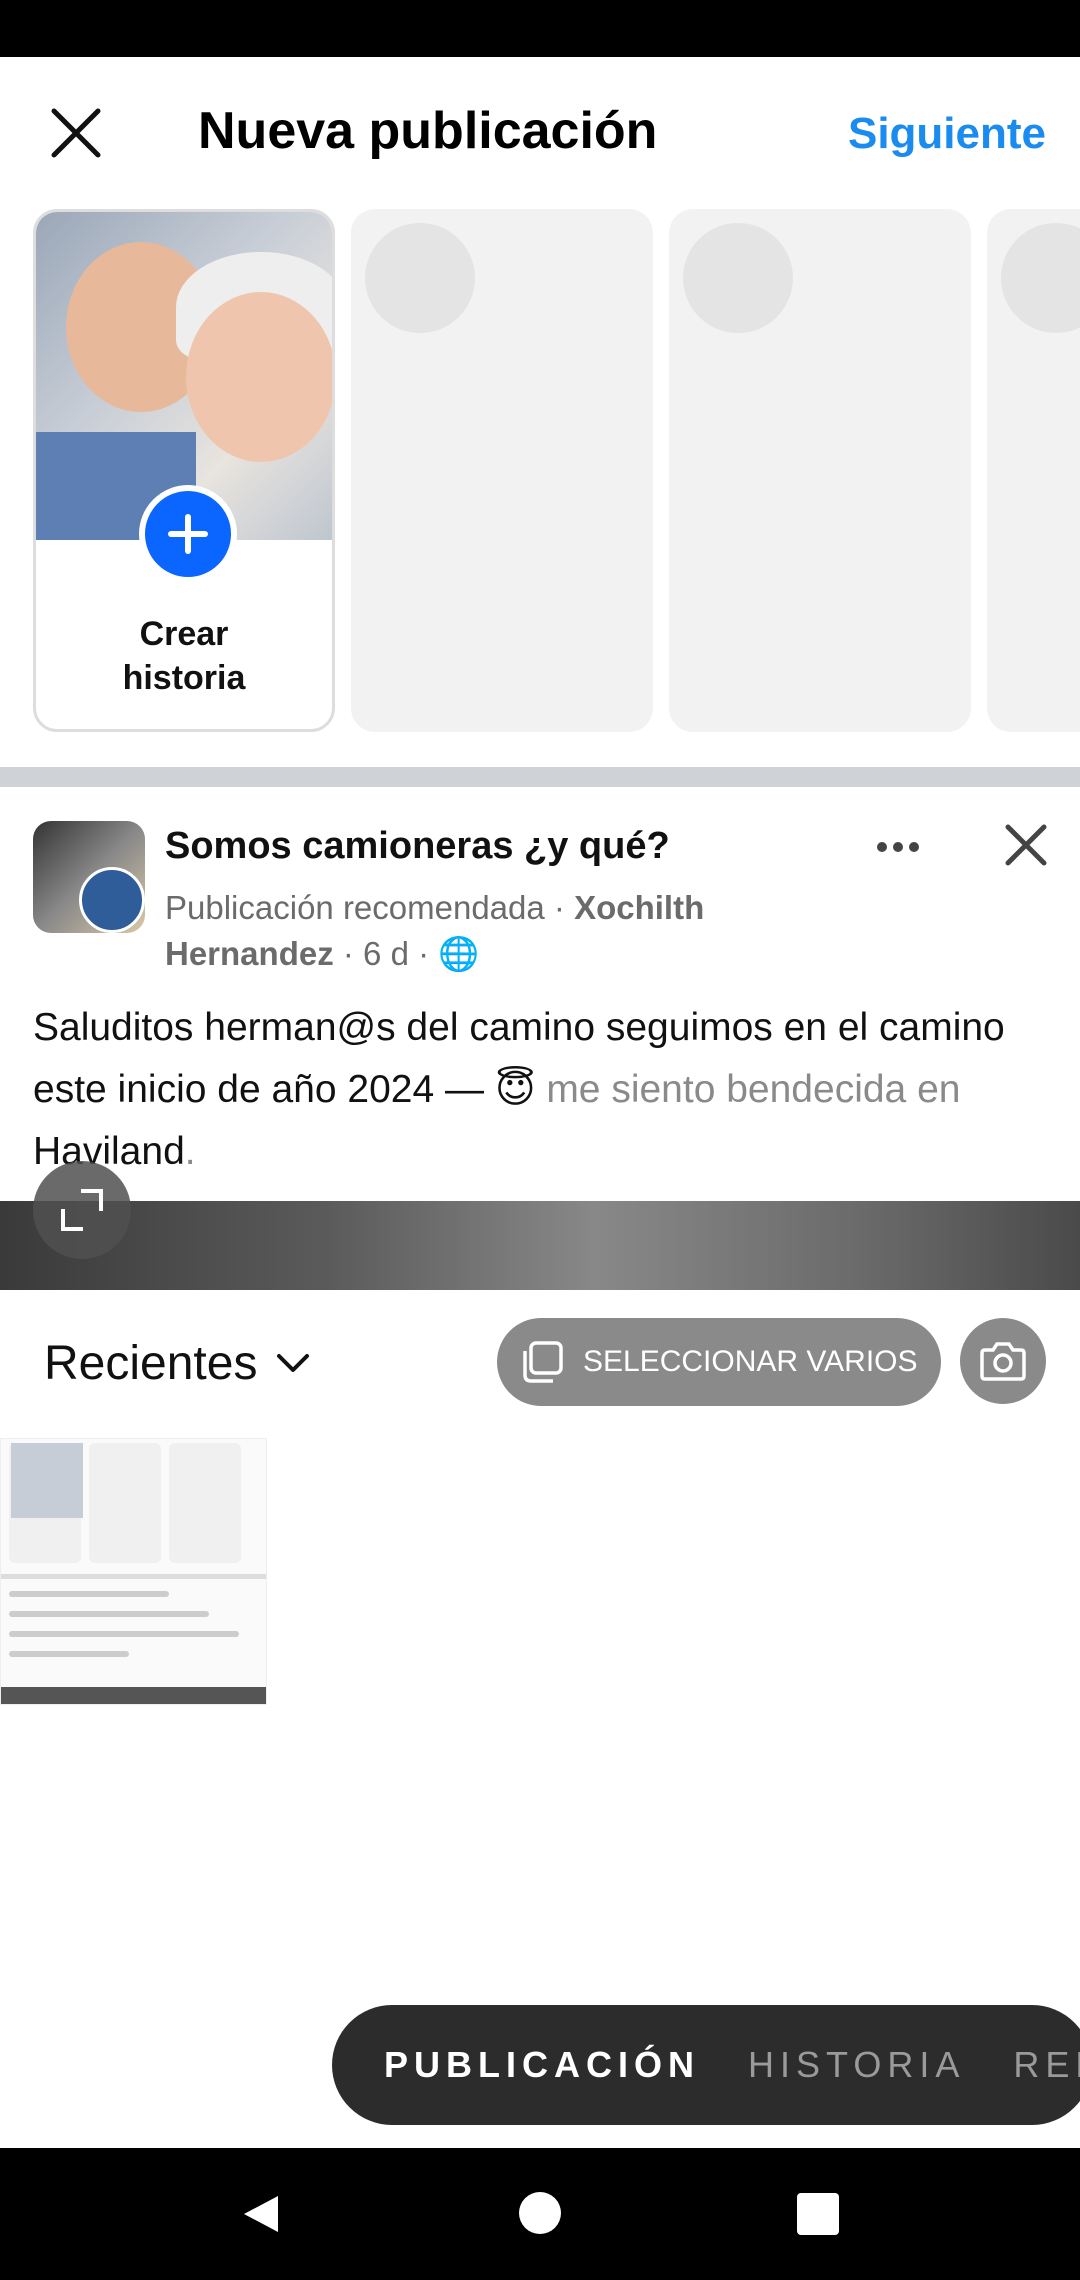  What do you see at coordinates (818, 2214) in the screenshot?
I see `recents-icon` at bounding box center [818, 2214].